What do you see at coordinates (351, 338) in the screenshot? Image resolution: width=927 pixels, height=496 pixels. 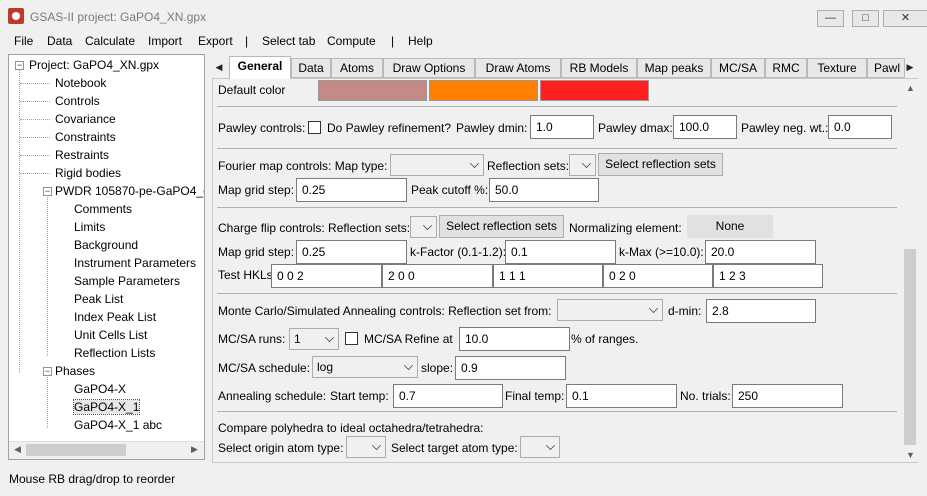 I see `mcsa-refine-checkbox` at bounding box center [351, 338].